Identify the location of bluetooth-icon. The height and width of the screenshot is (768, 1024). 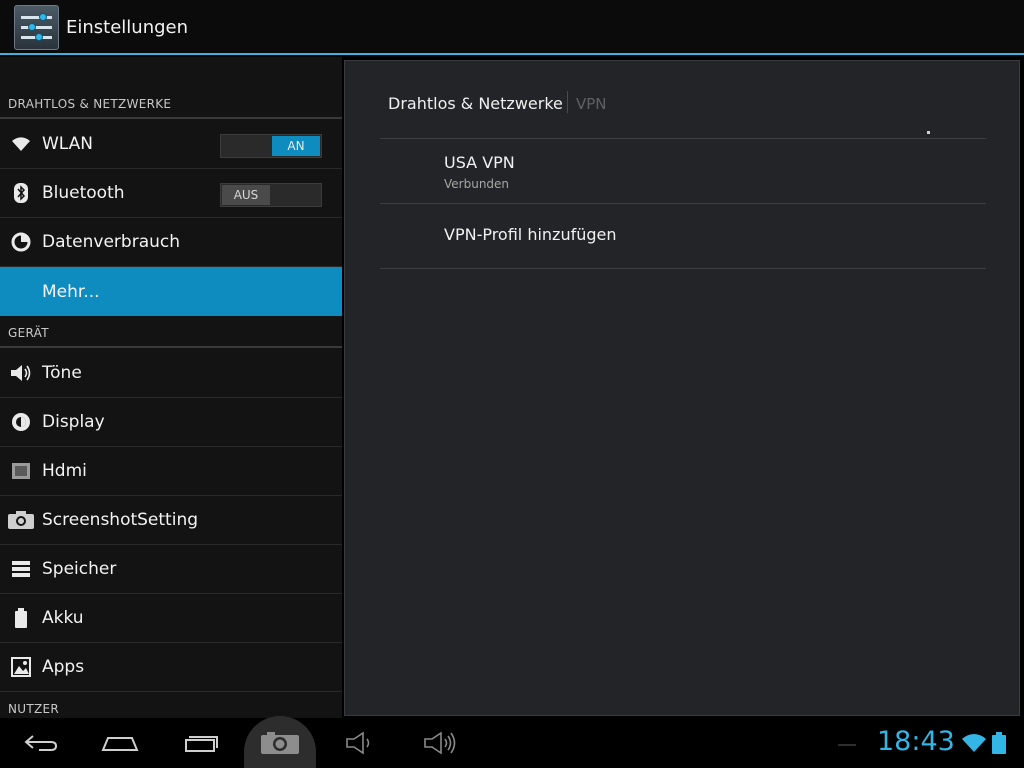
(21, 193).